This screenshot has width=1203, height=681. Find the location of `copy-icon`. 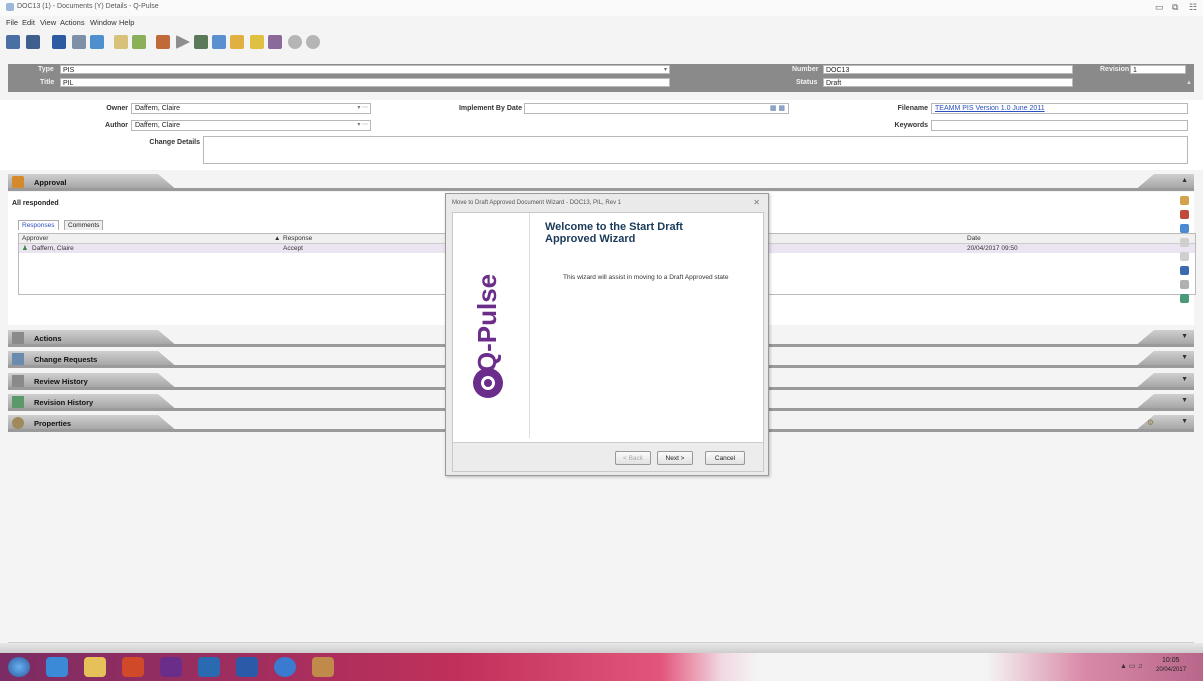

copy-icon is located at coordinates (121, 42).